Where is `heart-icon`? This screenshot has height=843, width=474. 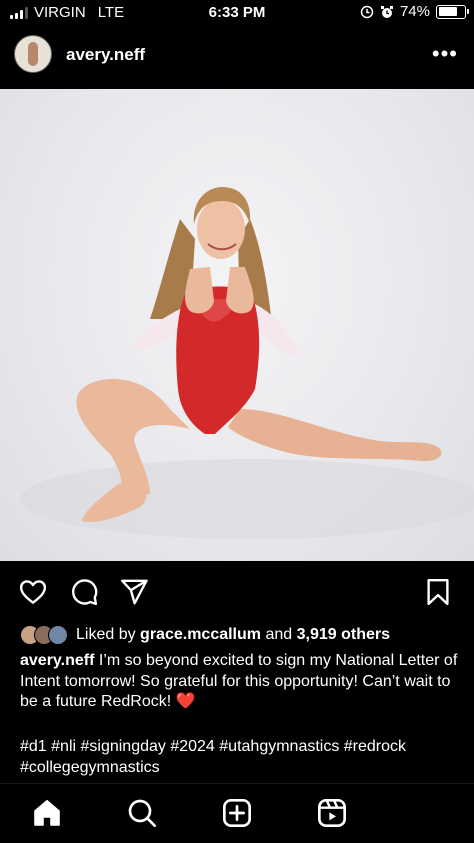
heart-icon is located at coordinates (33, 592).